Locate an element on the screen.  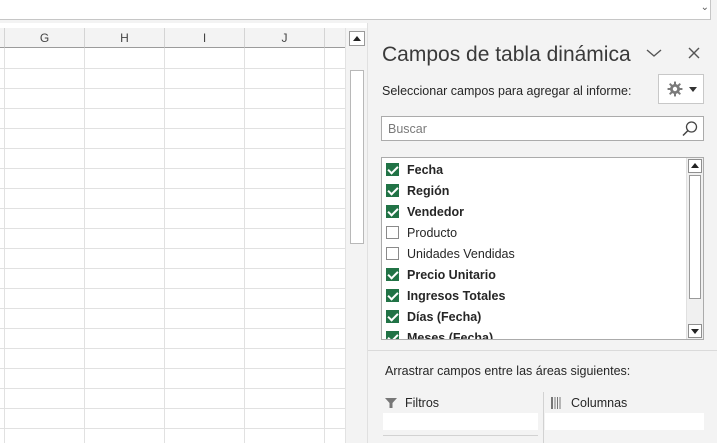
columns-label: Columnas is located at coordinates (599, 403).